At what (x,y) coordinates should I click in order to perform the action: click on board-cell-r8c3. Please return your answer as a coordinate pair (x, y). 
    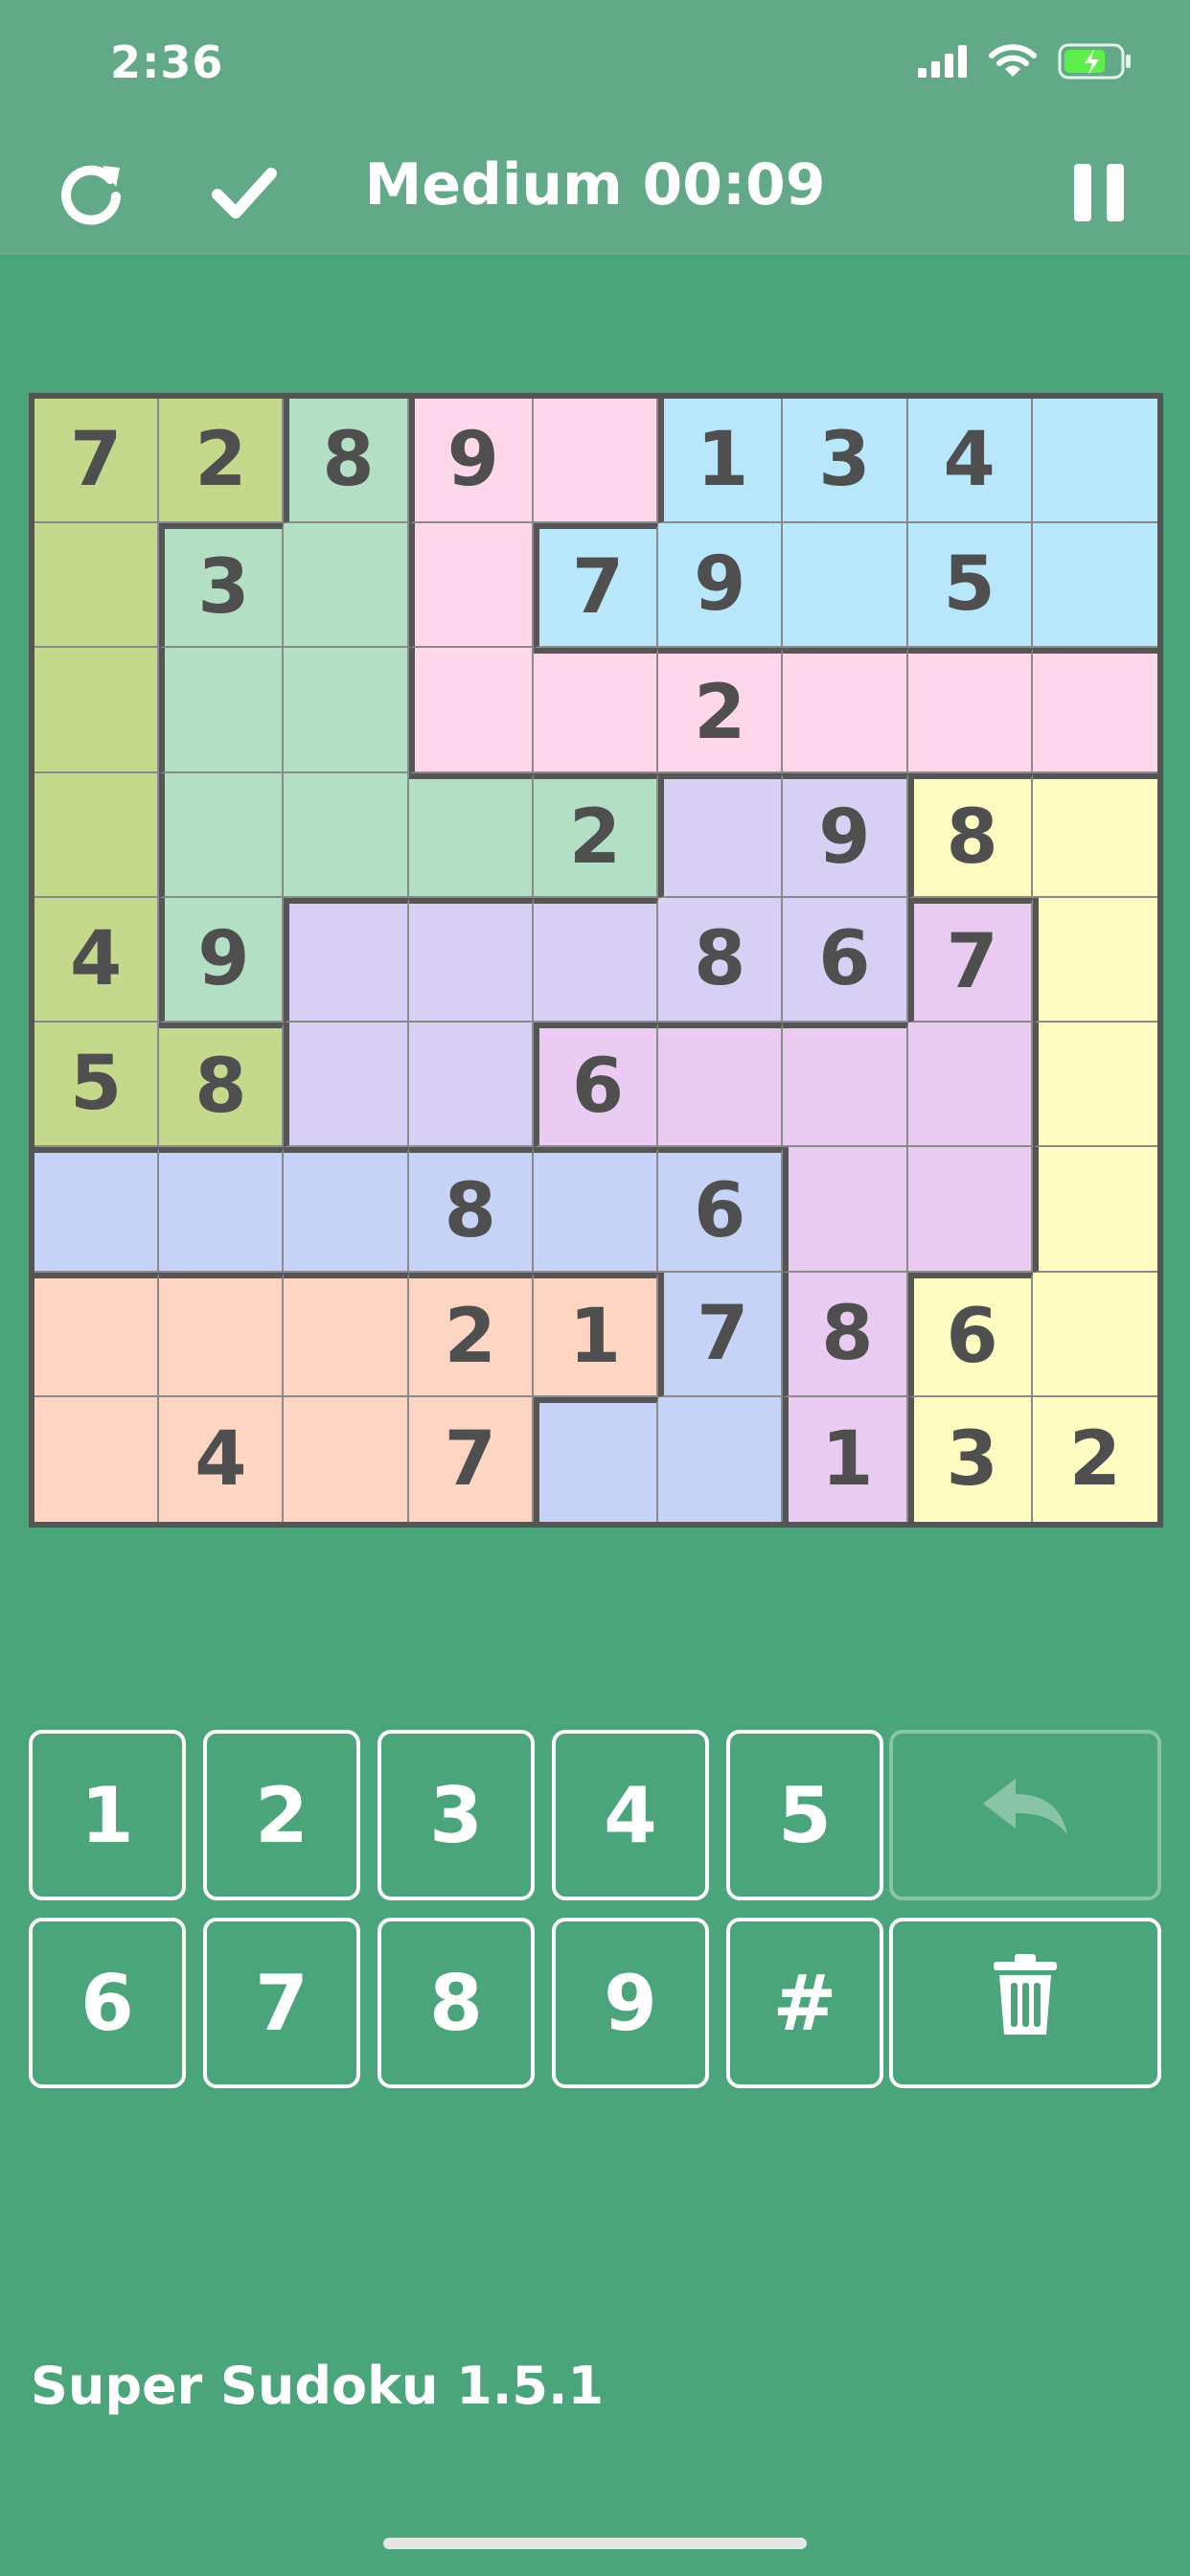
    Looking at the image, I should click on (347, 1334).